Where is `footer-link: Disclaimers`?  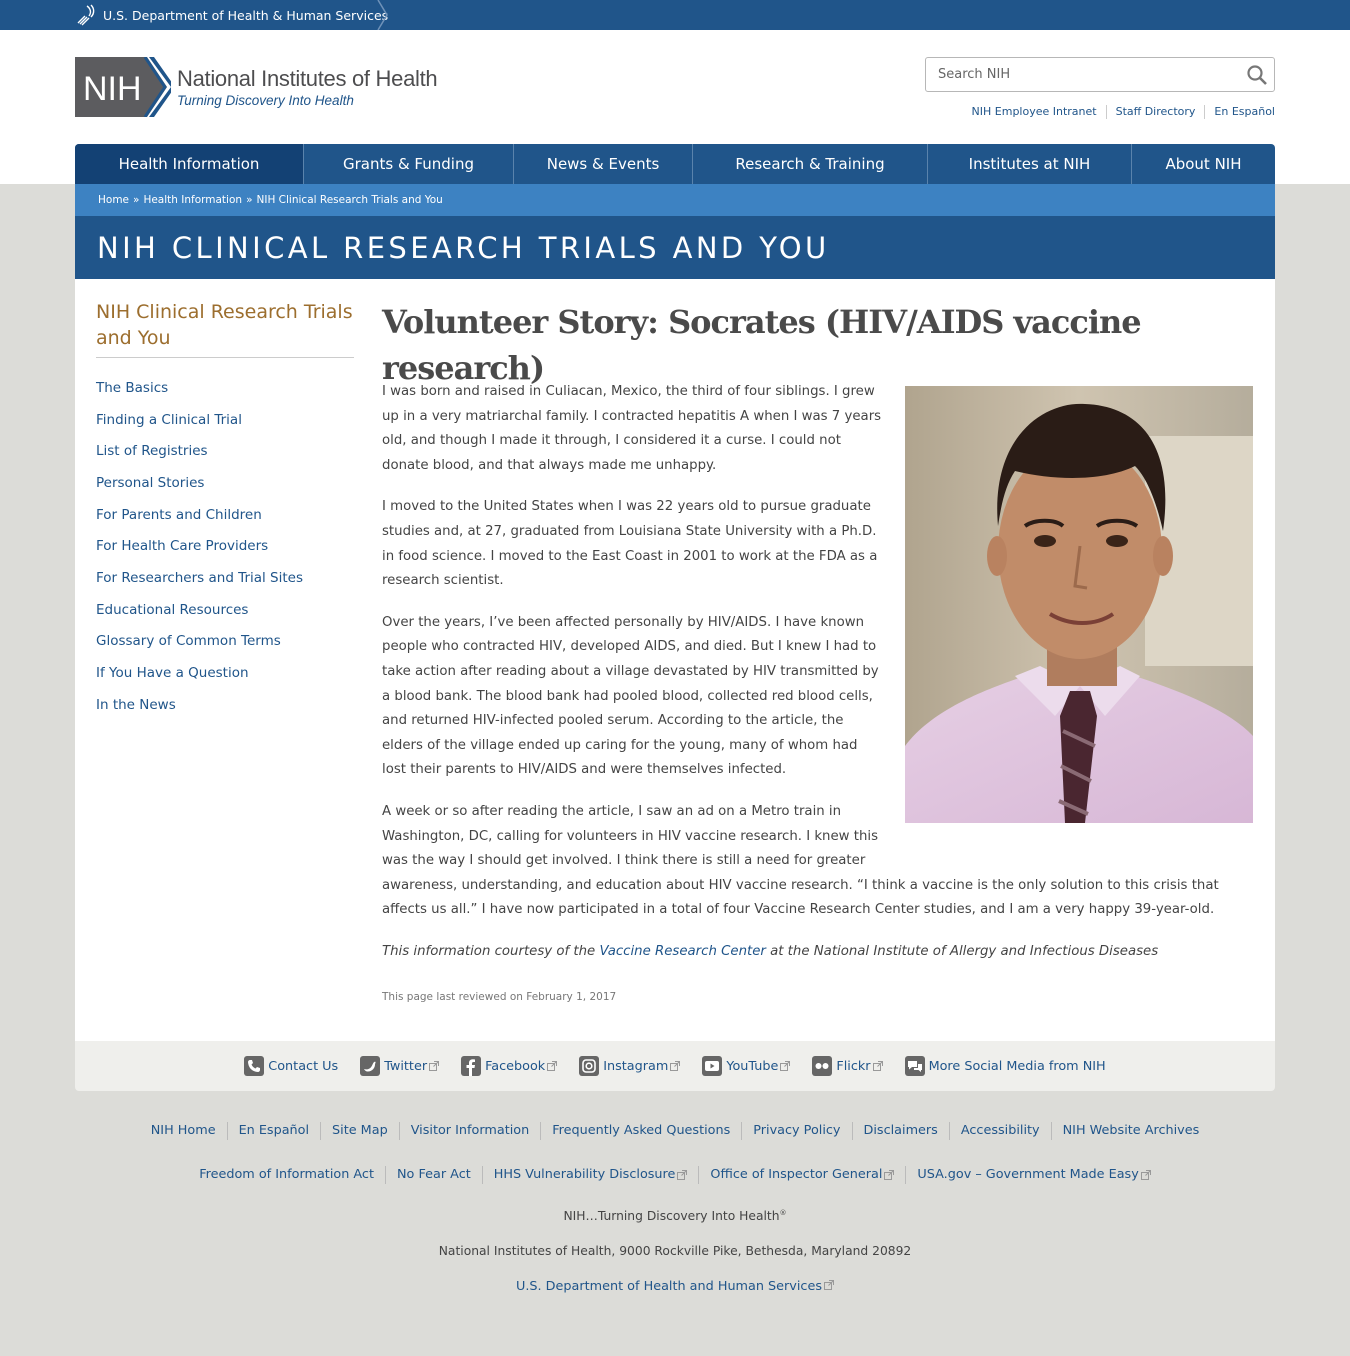 footer-link: Disclaimers is located at coordinates (900, 1131).